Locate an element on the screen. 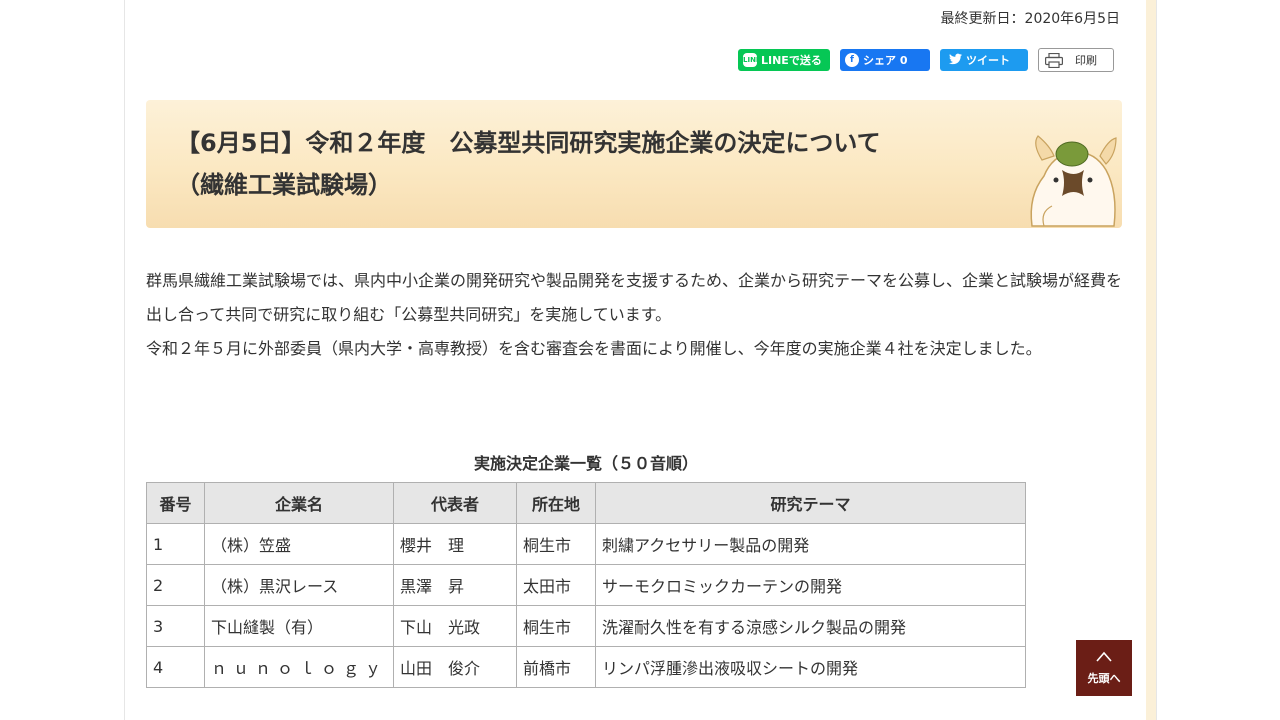 The height and width of the screenshot is (720, 1280). page-title: 【6月5日】令和２年度 公募型共同研究実施企業の決定について （繊維工業試験場） is located at coordinates (591, 164).